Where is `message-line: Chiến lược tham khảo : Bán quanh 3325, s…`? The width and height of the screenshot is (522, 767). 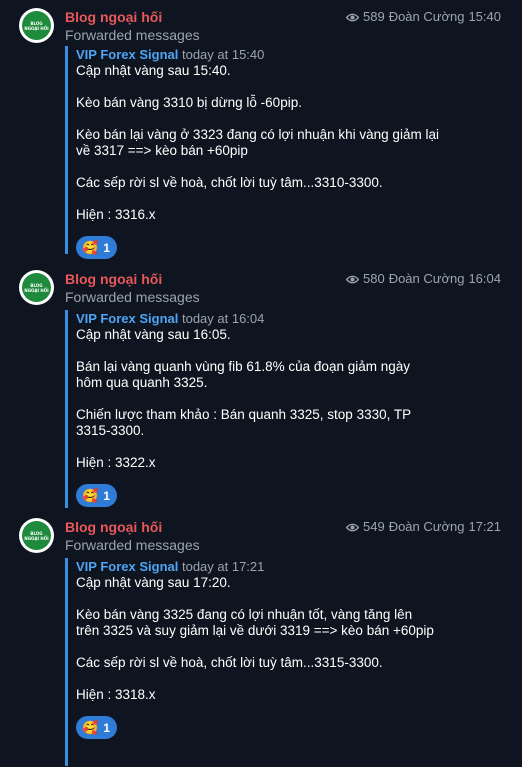
message-line: Chiến lược tham khảo : Bán quanh 3325, s… is located at coordinates (244, 414).